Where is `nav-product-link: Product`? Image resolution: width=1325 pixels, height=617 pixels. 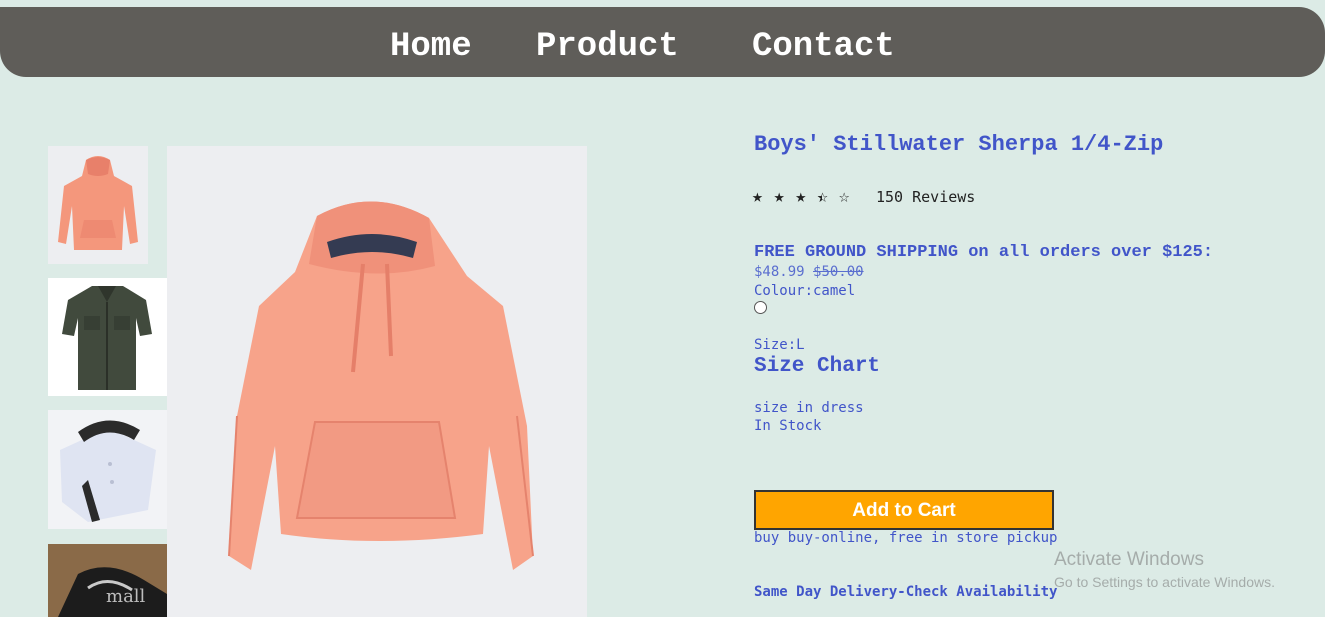
nav-product-link: Product is located at coordinates (607, 47).